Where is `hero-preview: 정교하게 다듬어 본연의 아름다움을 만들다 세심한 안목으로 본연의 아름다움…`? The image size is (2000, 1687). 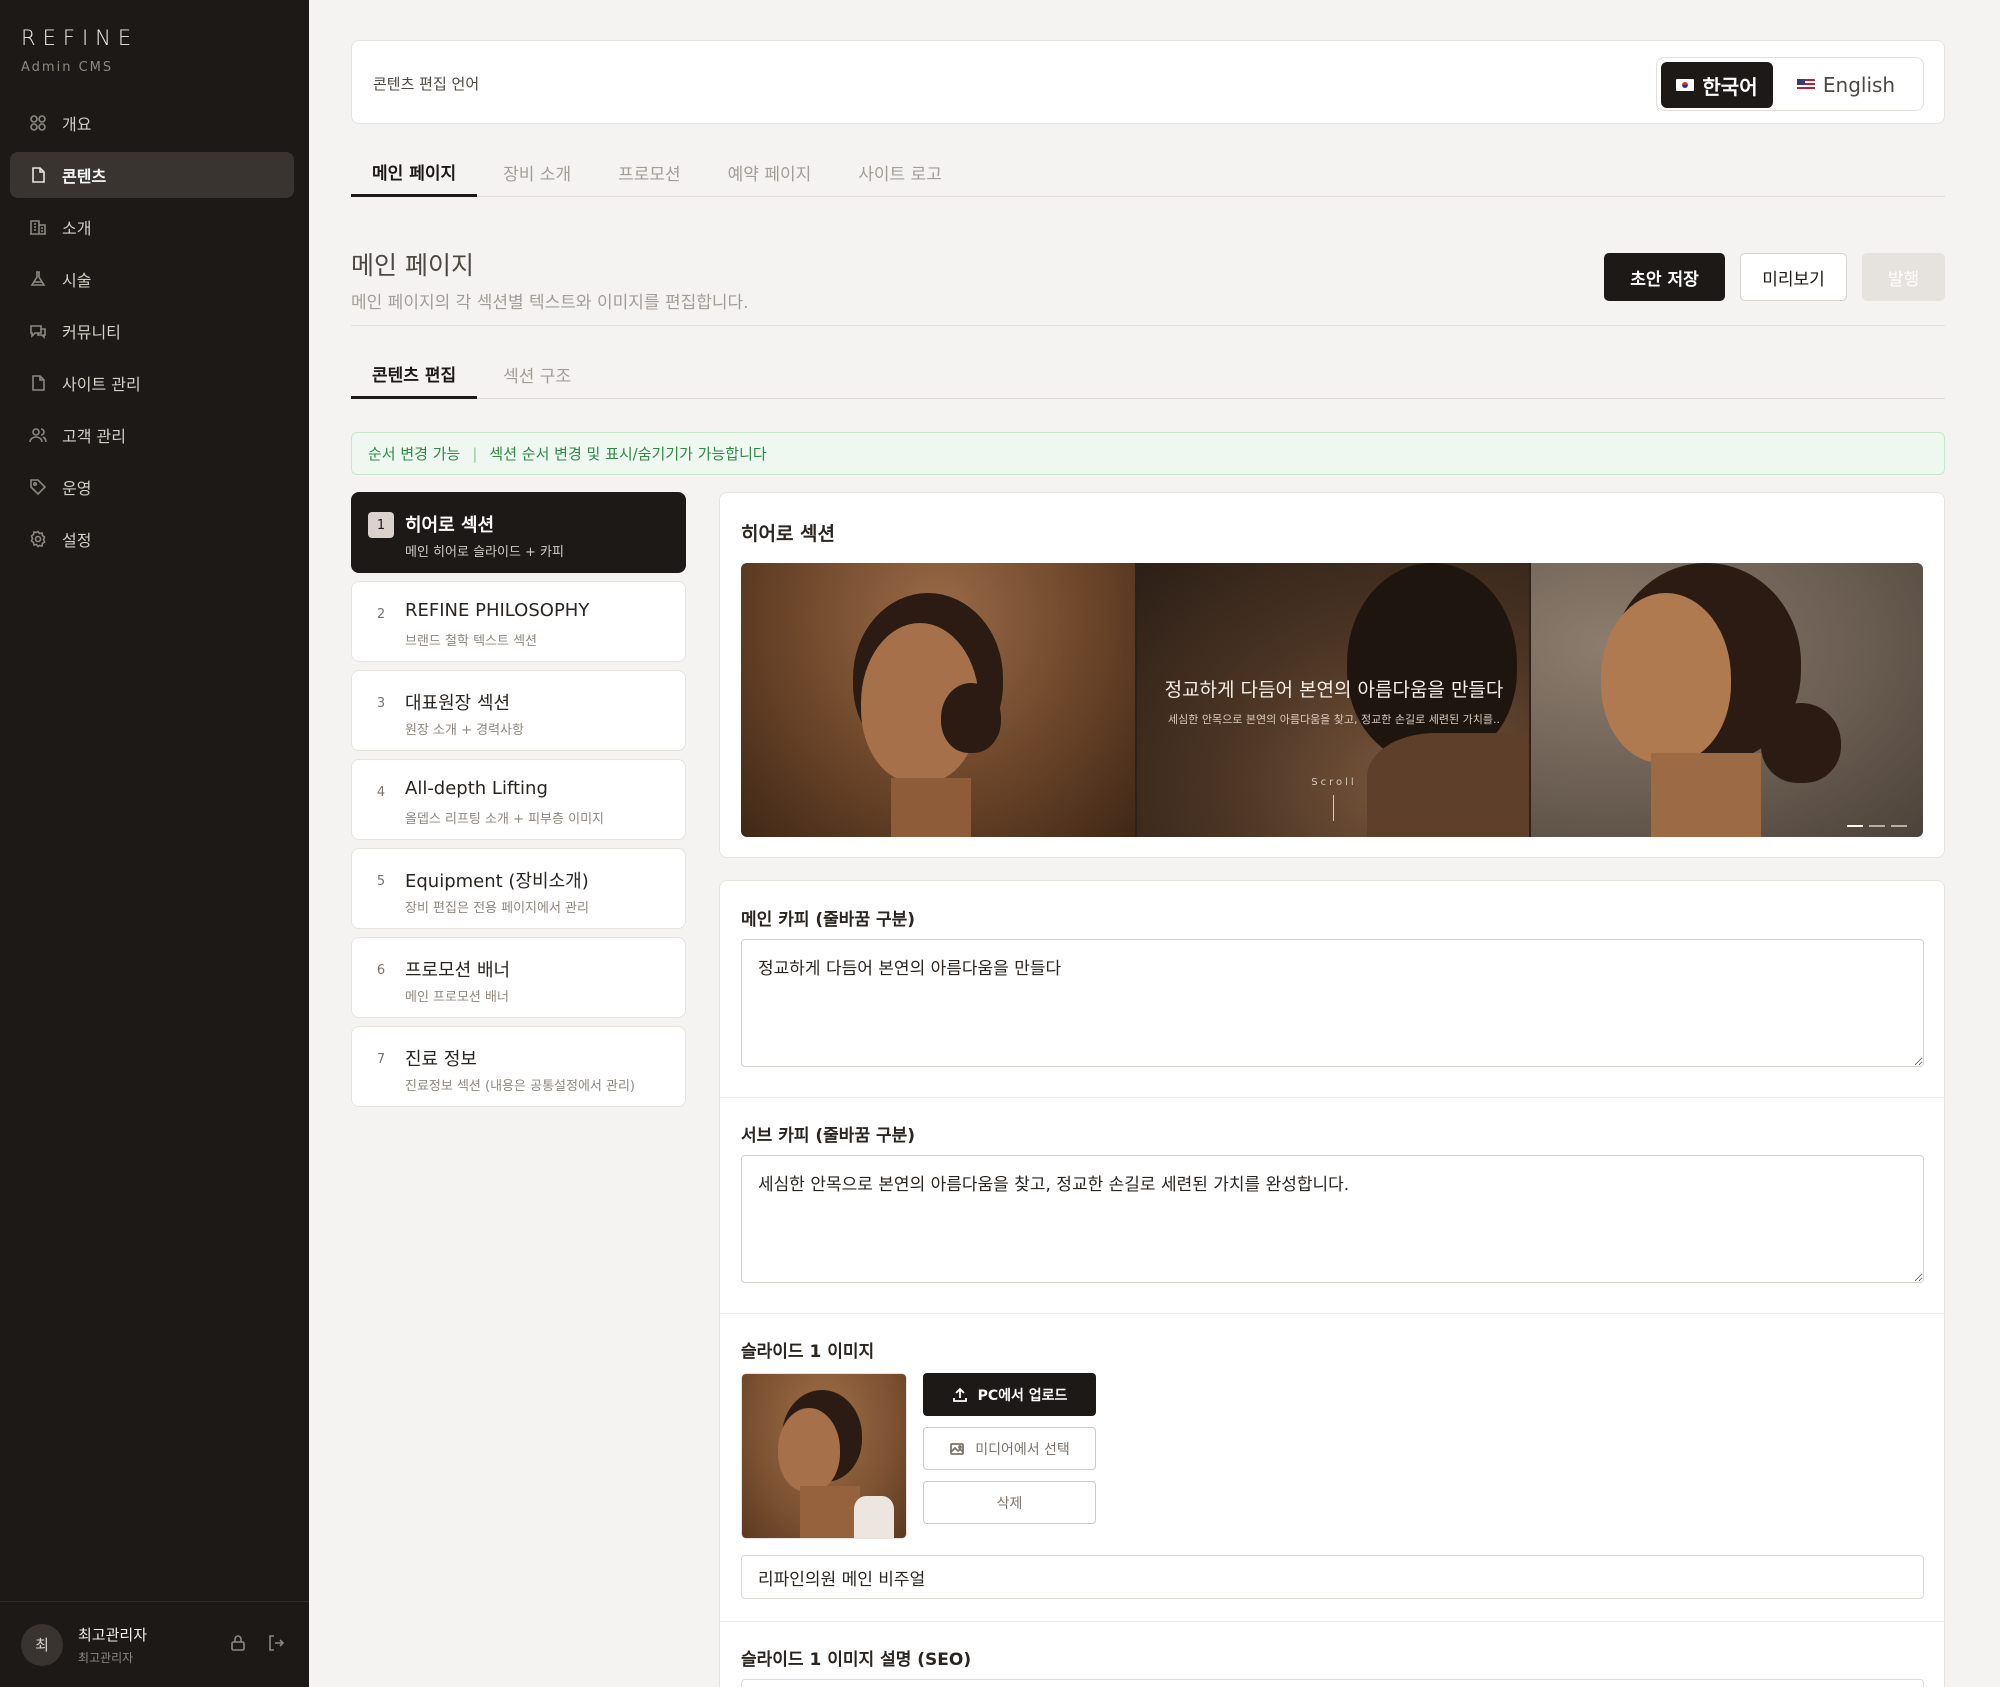
hero-preview: 정교하게 다듬어 본연의 아름다움을 만들다 세심한 안목으로 본연의 아름다움… is located at coordinates (1332, 700).